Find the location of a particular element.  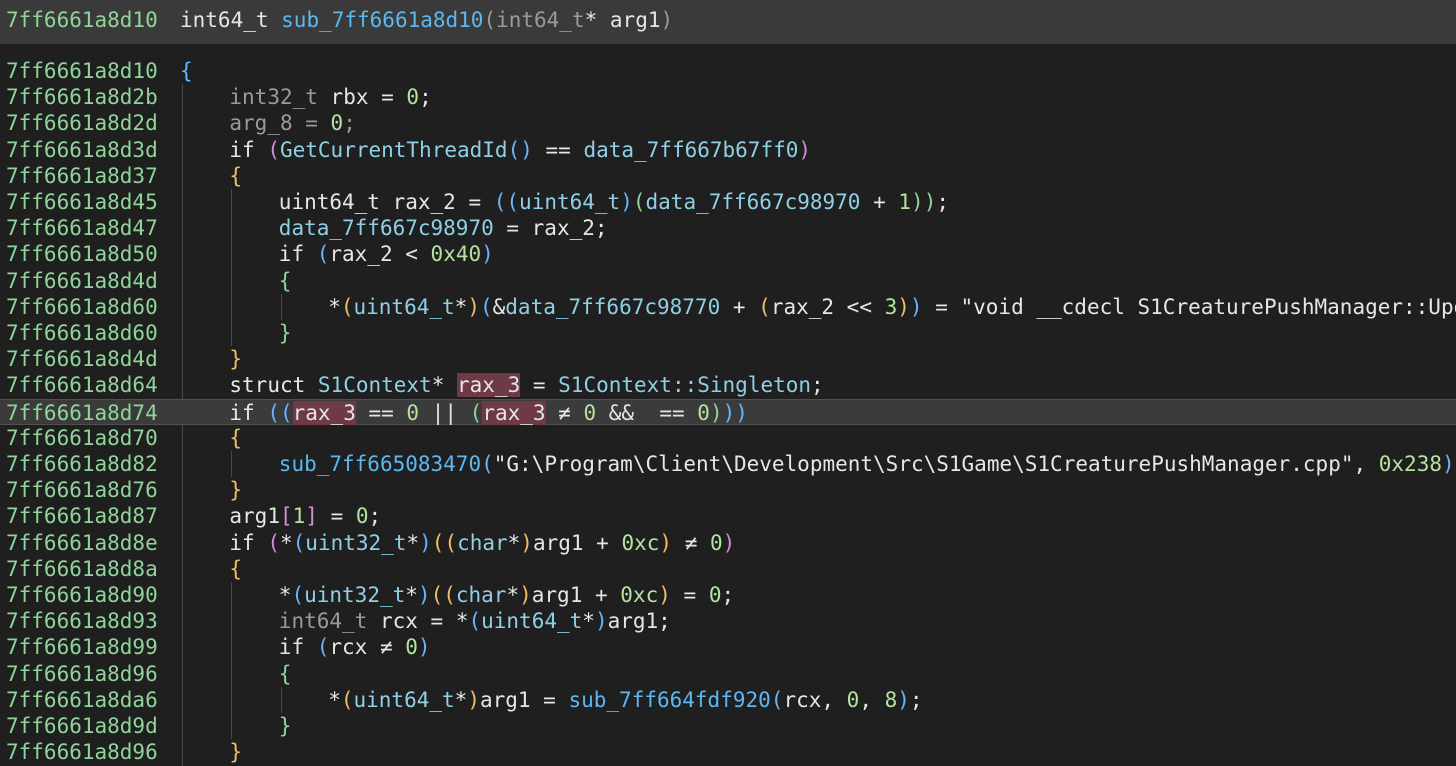

code-line: 7ff6661a8d4d} is located at coordinates (728, 359).